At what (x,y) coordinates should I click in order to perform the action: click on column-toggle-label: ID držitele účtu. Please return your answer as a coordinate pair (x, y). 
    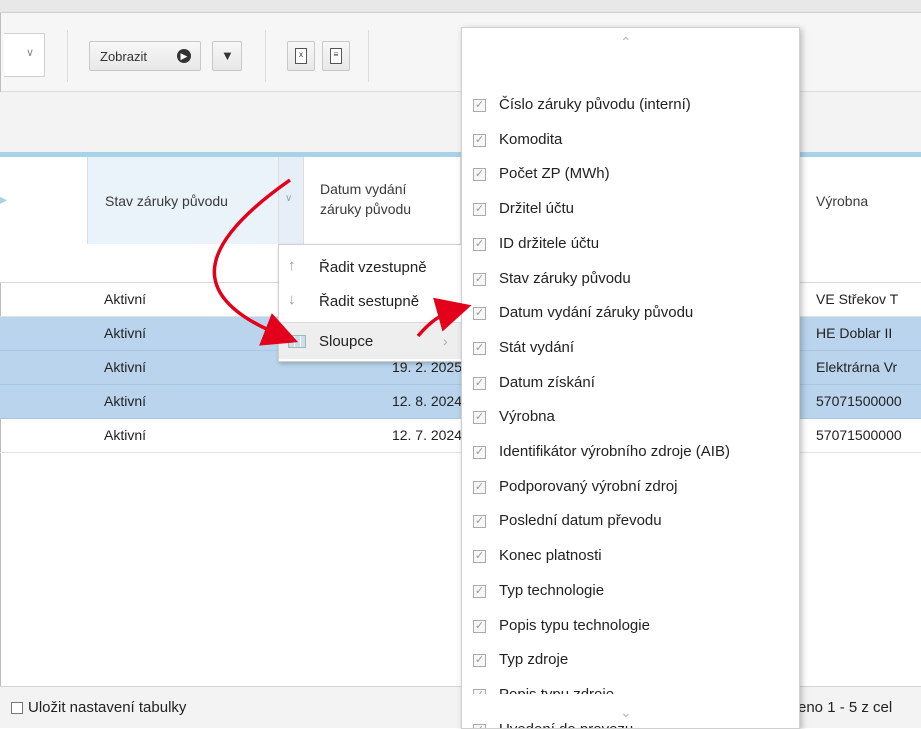
    Looking at the image, I should click on (549, 243).